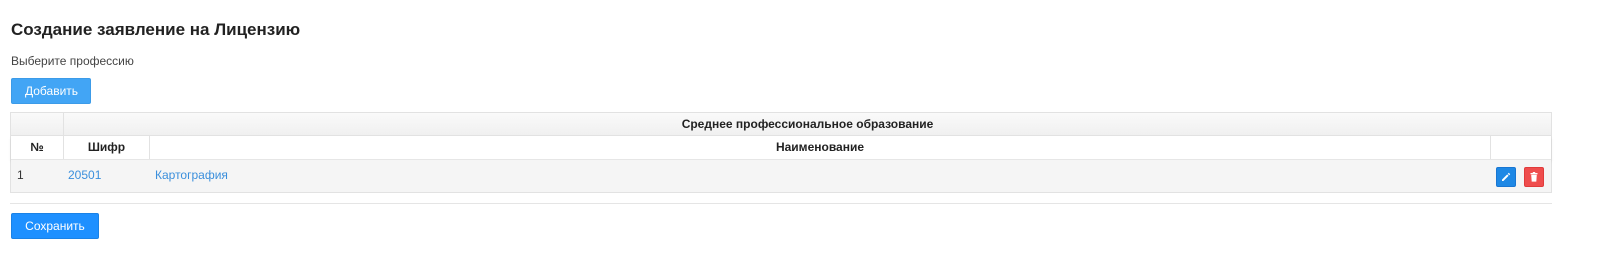 The height and width of the screenshot is (260, 1600). Describe the element at coordinates (107, 147) in the screenshot. I see `column-header-code: Шифр` at that location.